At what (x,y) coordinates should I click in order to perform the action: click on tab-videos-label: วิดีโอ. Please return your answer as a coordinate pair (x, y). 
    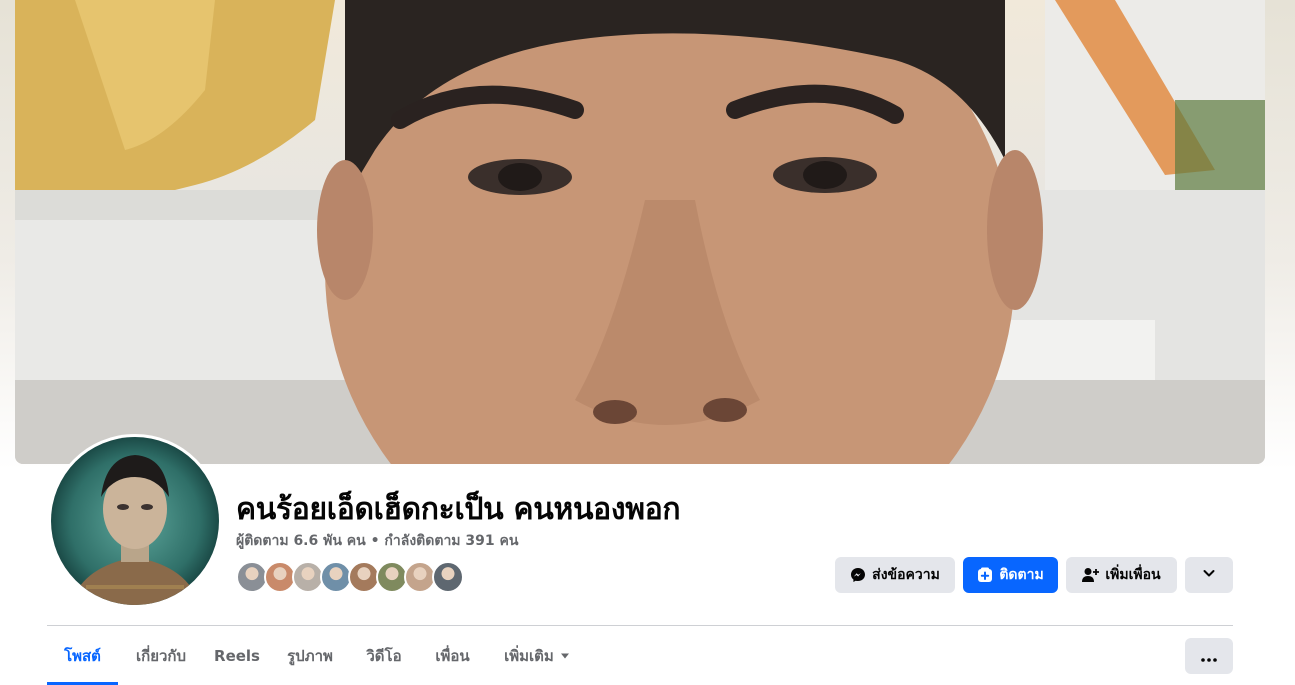
    Looking at the image, I should click on (384, 656).